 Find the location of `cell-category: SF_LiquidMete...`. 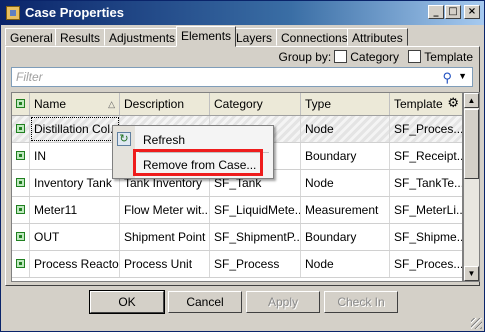

cell-category: SF_LiquidMete... is located at coordinates (255, 210).